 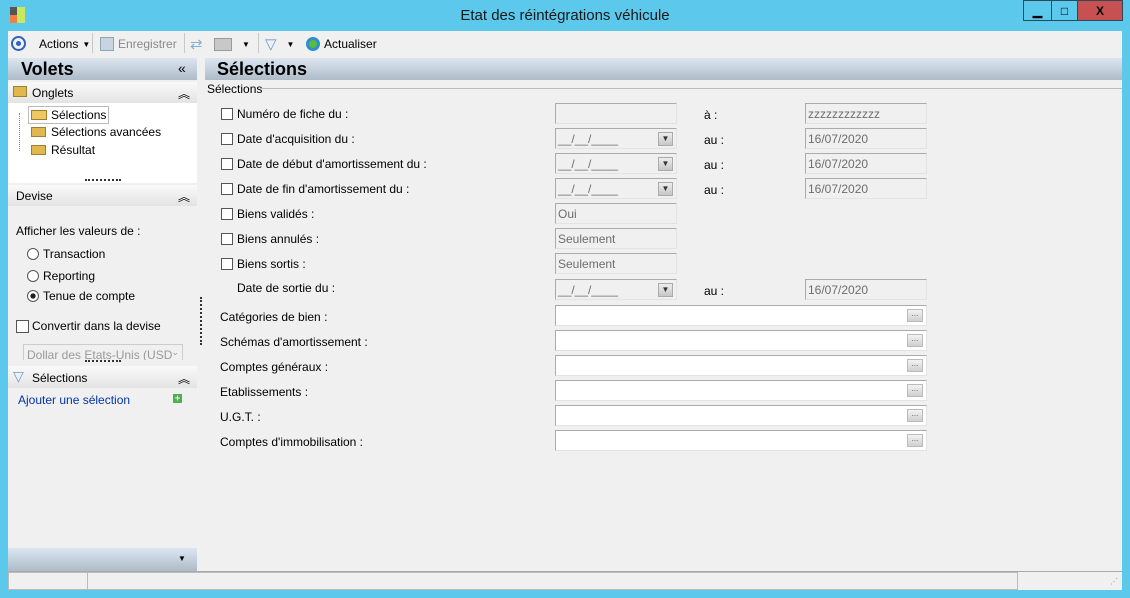 What do you see at coordinates (39, 115) in the screenshot?
I see `open-folder-icon` at bounding box center [39, 115].